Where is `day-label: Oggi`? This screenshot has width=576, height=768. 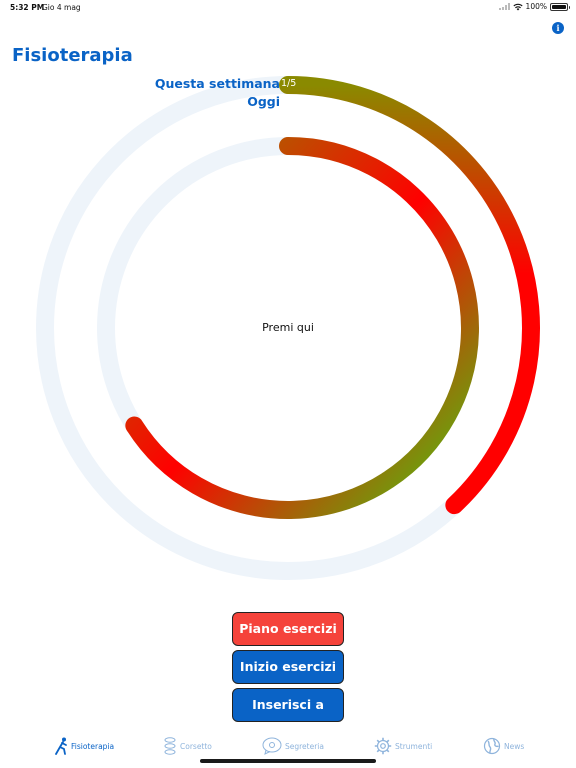 day-label: Oggi is located at coordinates (263, 101).